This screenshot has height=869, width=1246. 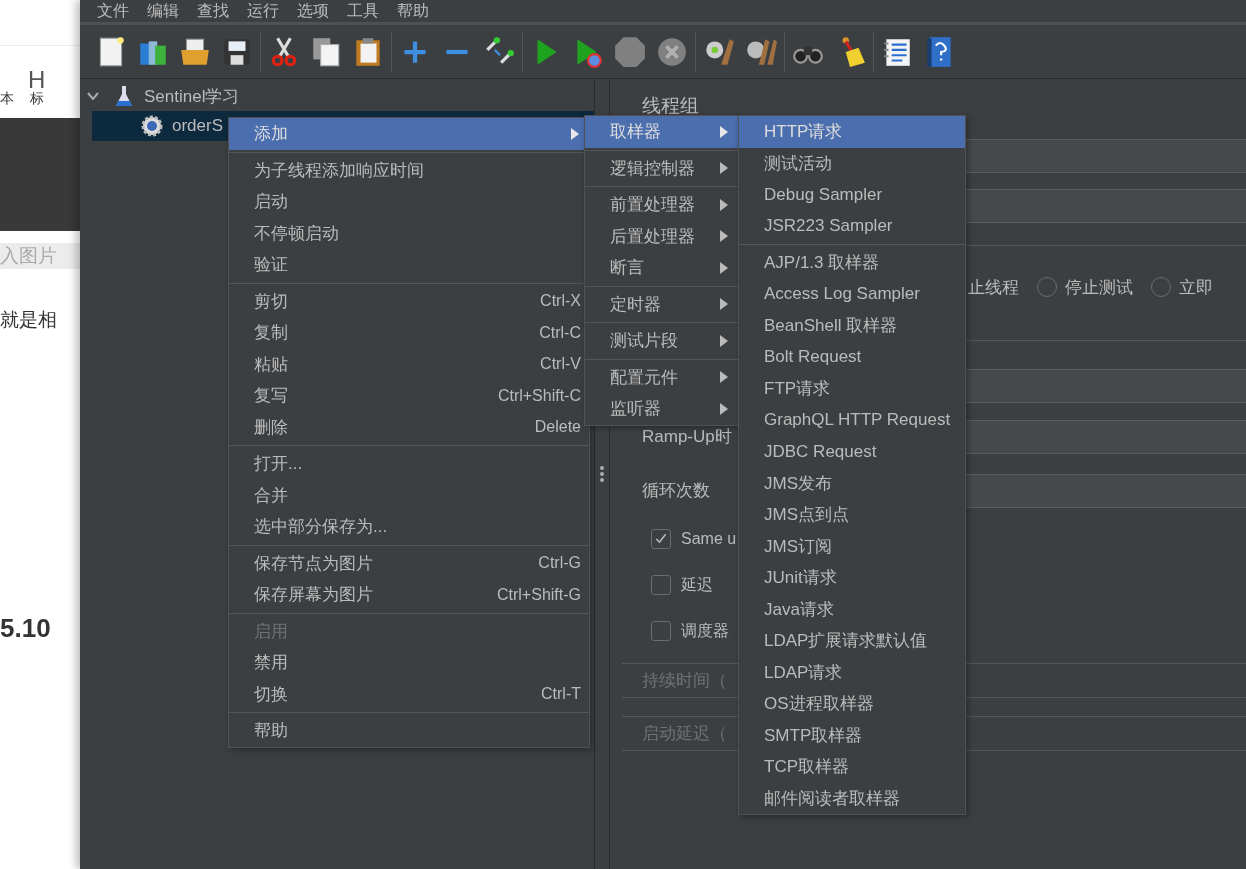 What do you see at coordinates (665, 205) in the screenshot?
I see `menu-item-label: 前置处理器` at bounding box center [665, 205].